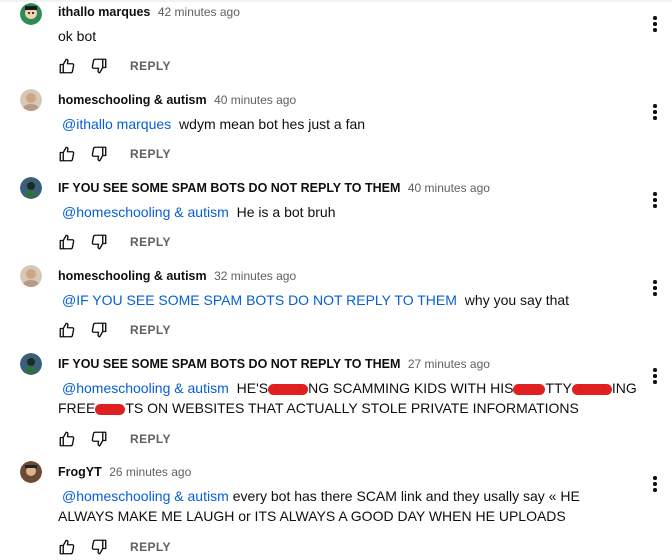 The image size is (672, 560). Describe the element at coordinates (104, 12) in the screenshot. I see `comment-author: ithallo marques` at that location.